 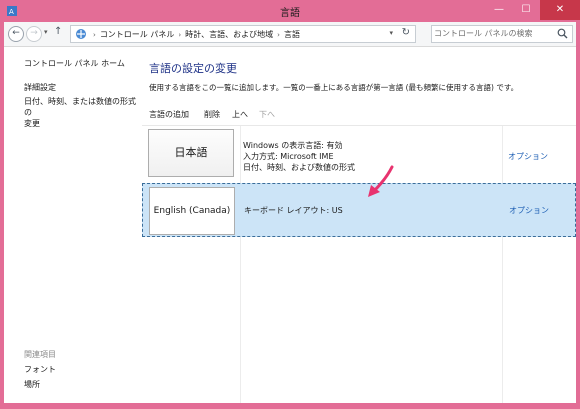 What do you see at coordinates (16, 34) in the screenshot?
I see `back-button: ←` at bounding box center [16, 34].